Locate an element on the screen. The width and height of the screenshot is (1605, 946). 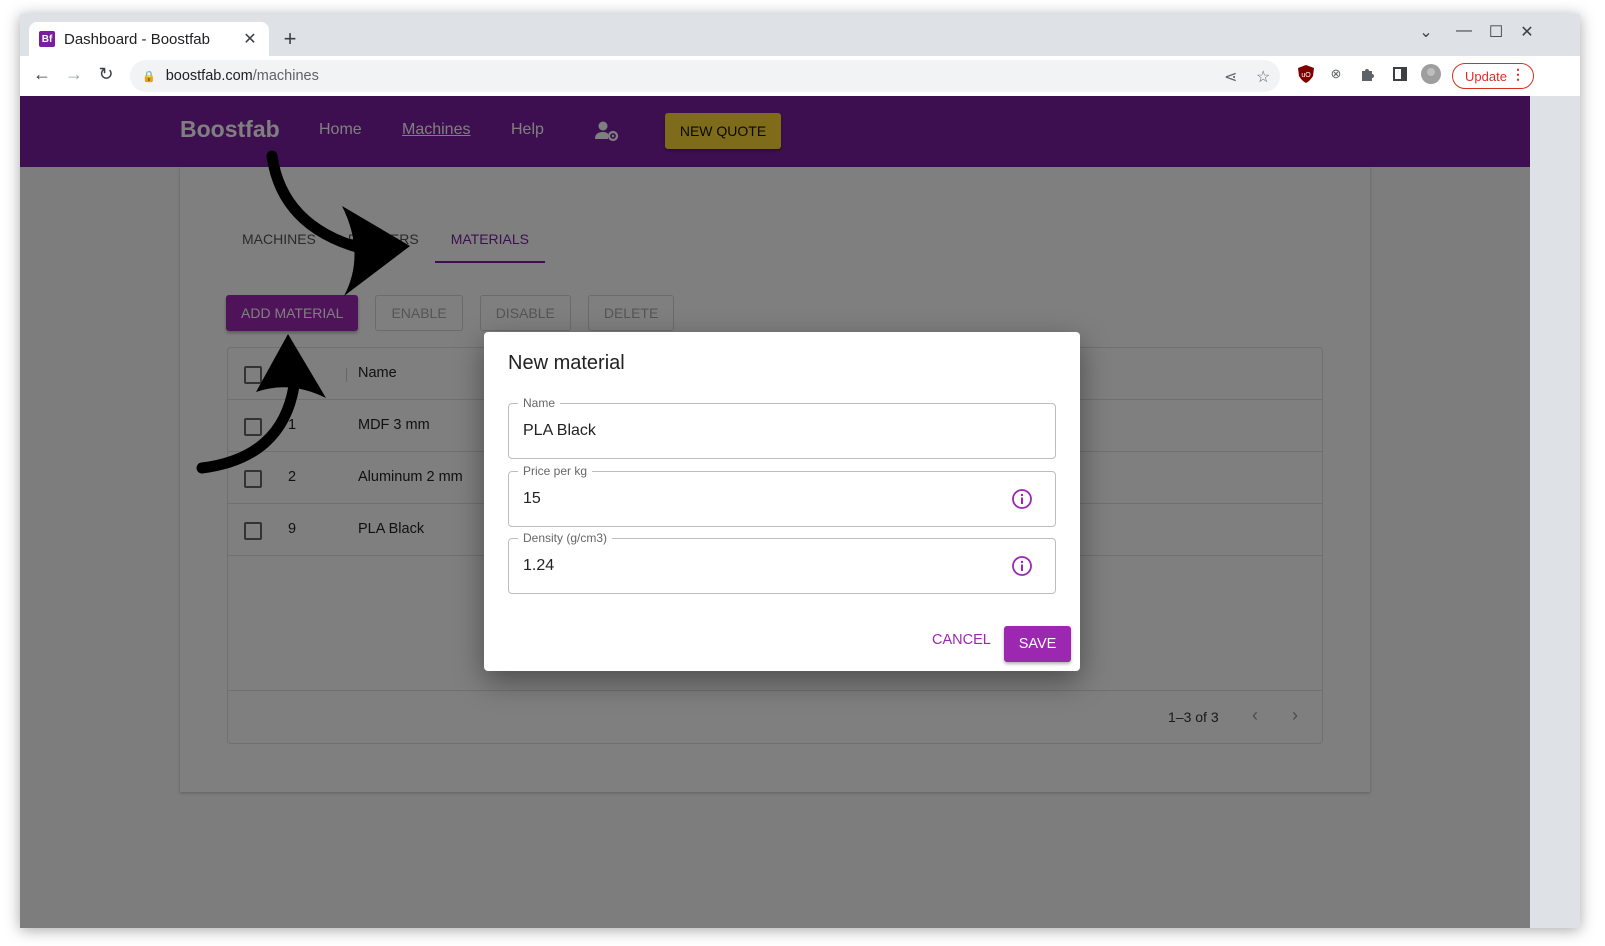
lock-icon: 🔒 is located at coordinates (149, 76).